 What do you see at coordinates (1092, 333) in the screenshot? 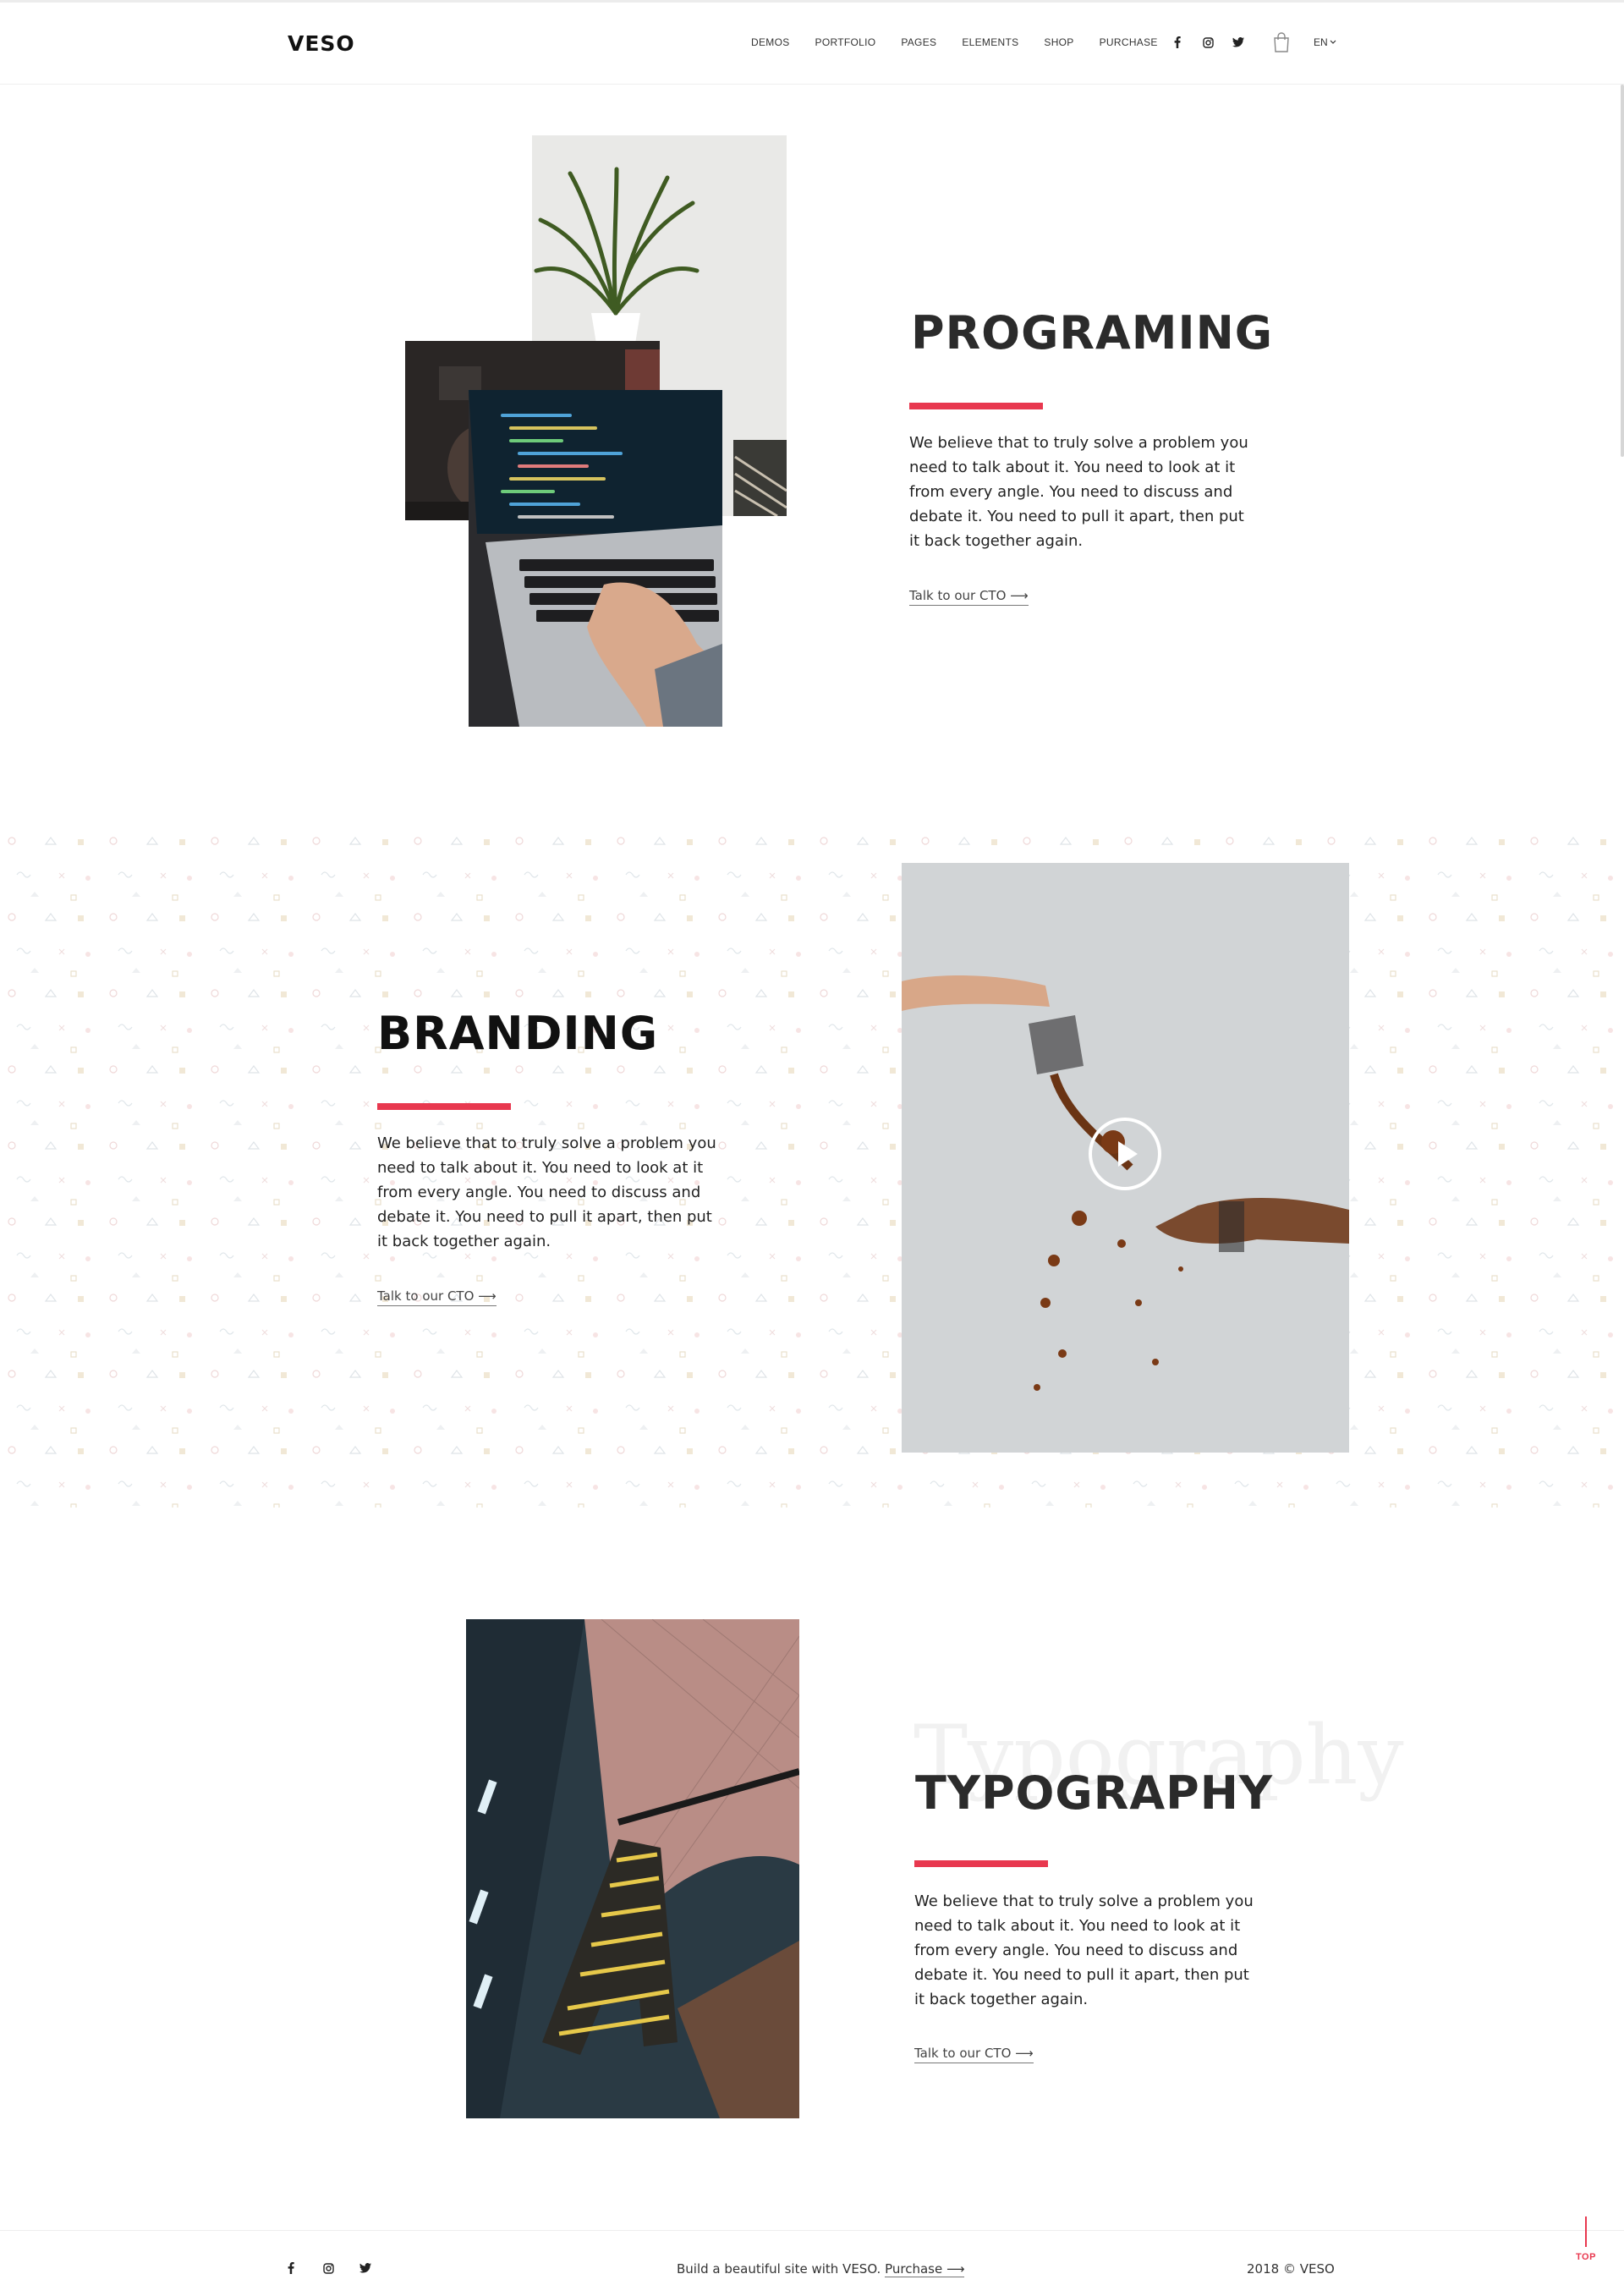
I see `section-heading: PROGRAMING` at bounding box center [1092, 333].